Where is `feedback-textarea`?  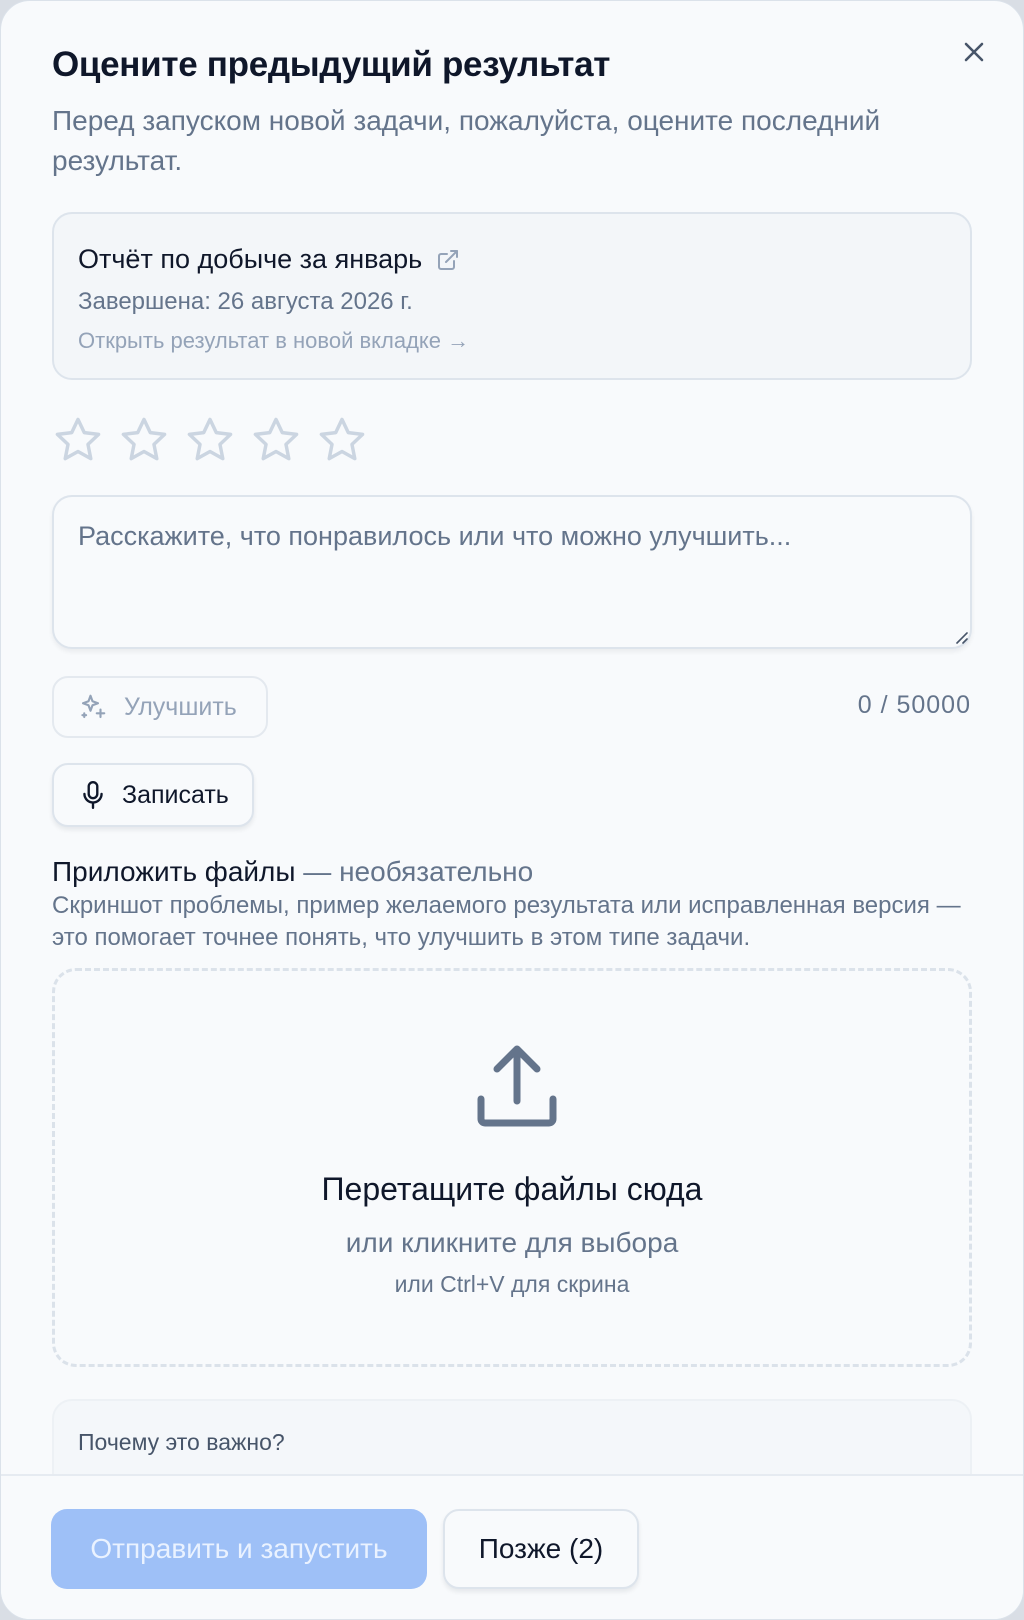 feedback-textarea is located at coordinates (512, 572).